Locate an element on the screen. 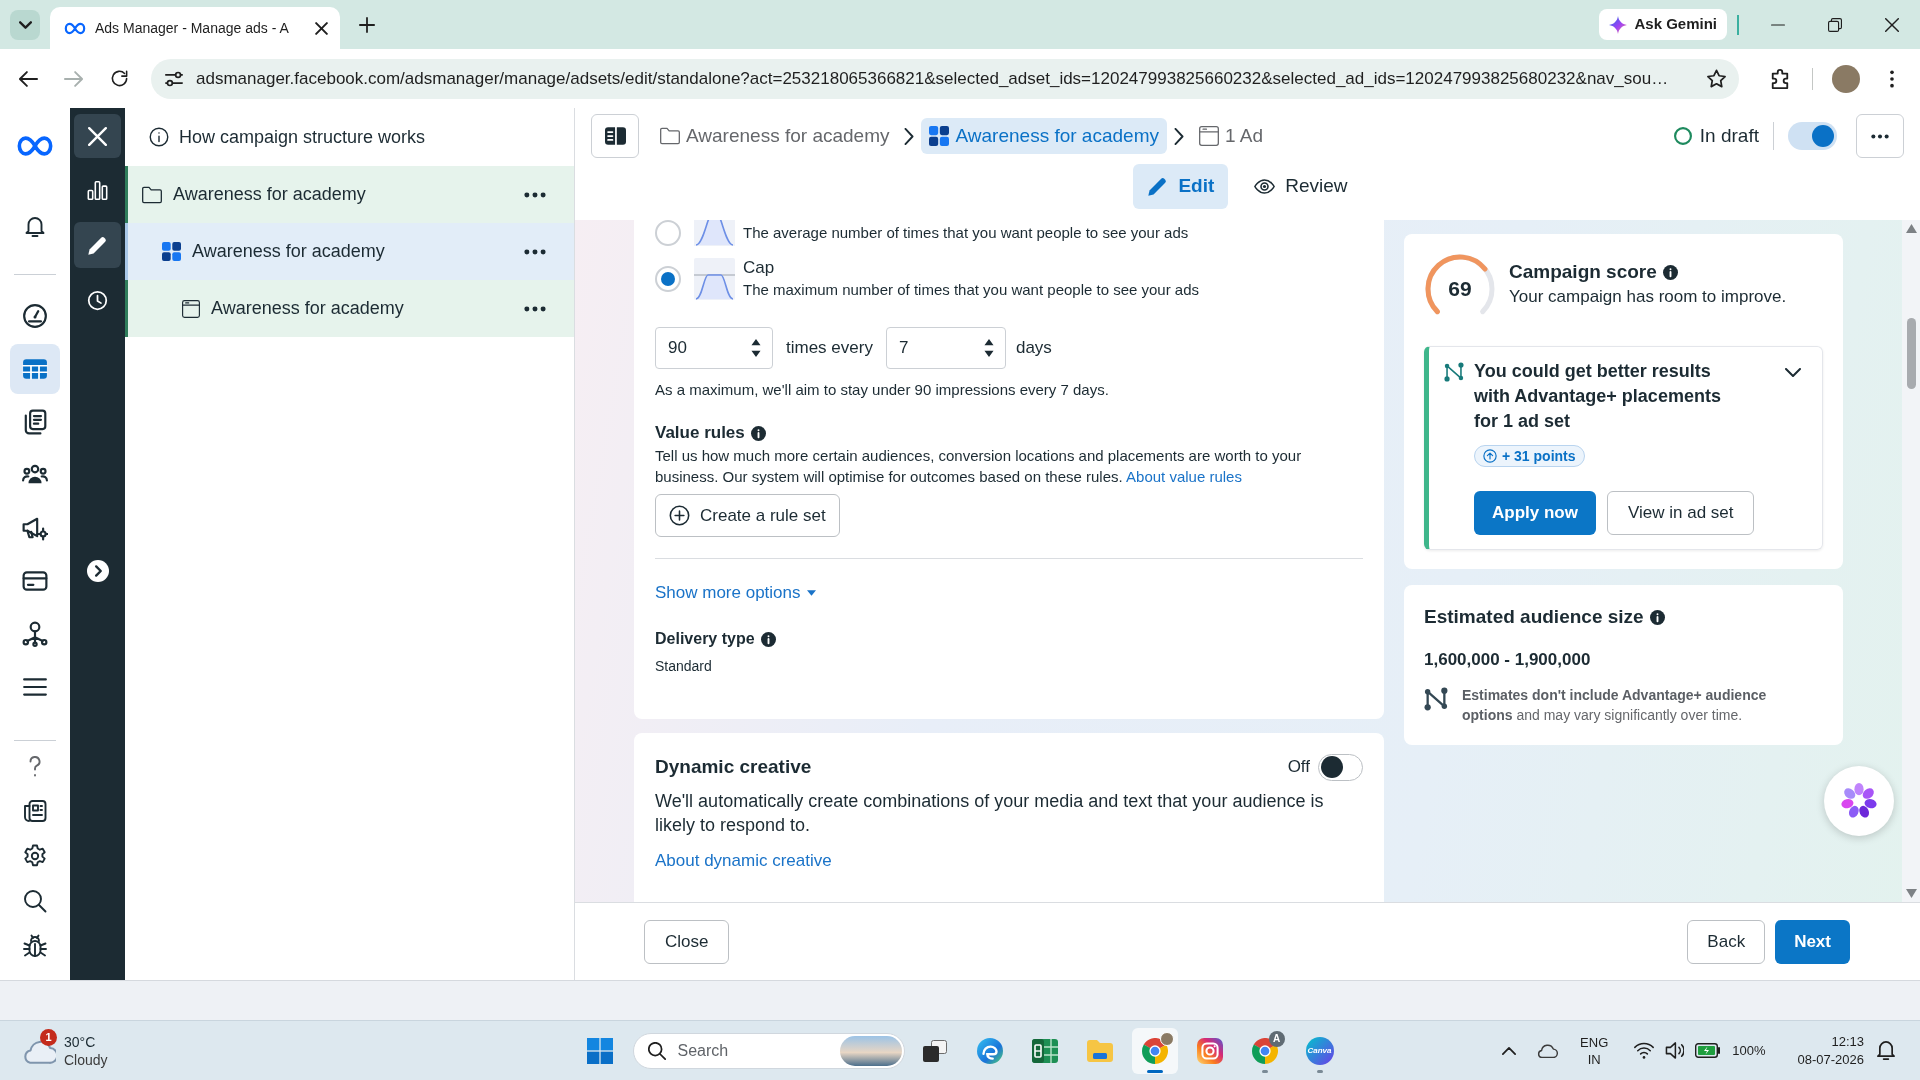 The image size is (1920, 1080). rail-tab is located at coordinates (97, 245).